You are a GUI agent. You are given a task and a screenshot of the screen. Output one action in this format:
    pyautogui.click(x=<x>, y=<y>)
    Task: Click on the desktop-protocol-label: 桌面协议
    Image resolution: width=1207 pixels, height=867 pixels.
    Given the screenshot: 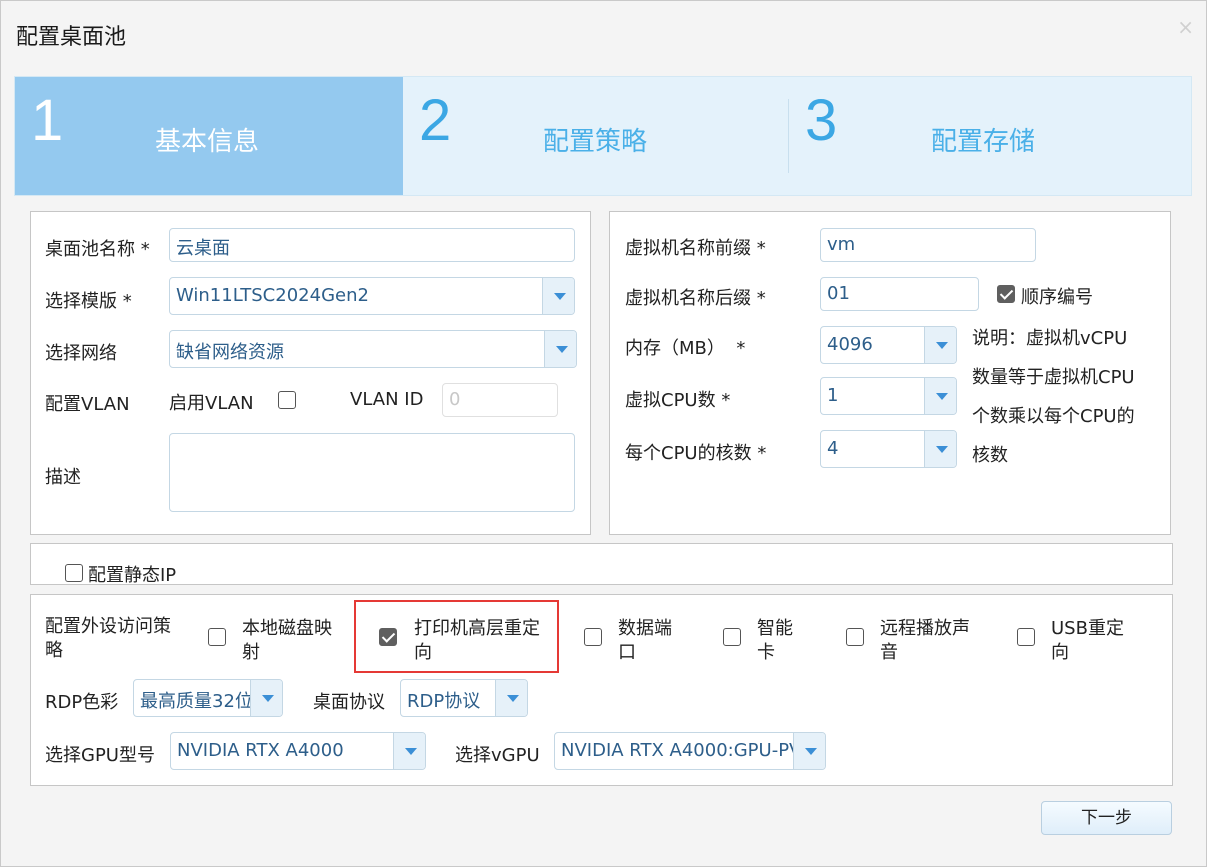 What is the action you would take?
    pyautogui.click(x=349, y=702)
    